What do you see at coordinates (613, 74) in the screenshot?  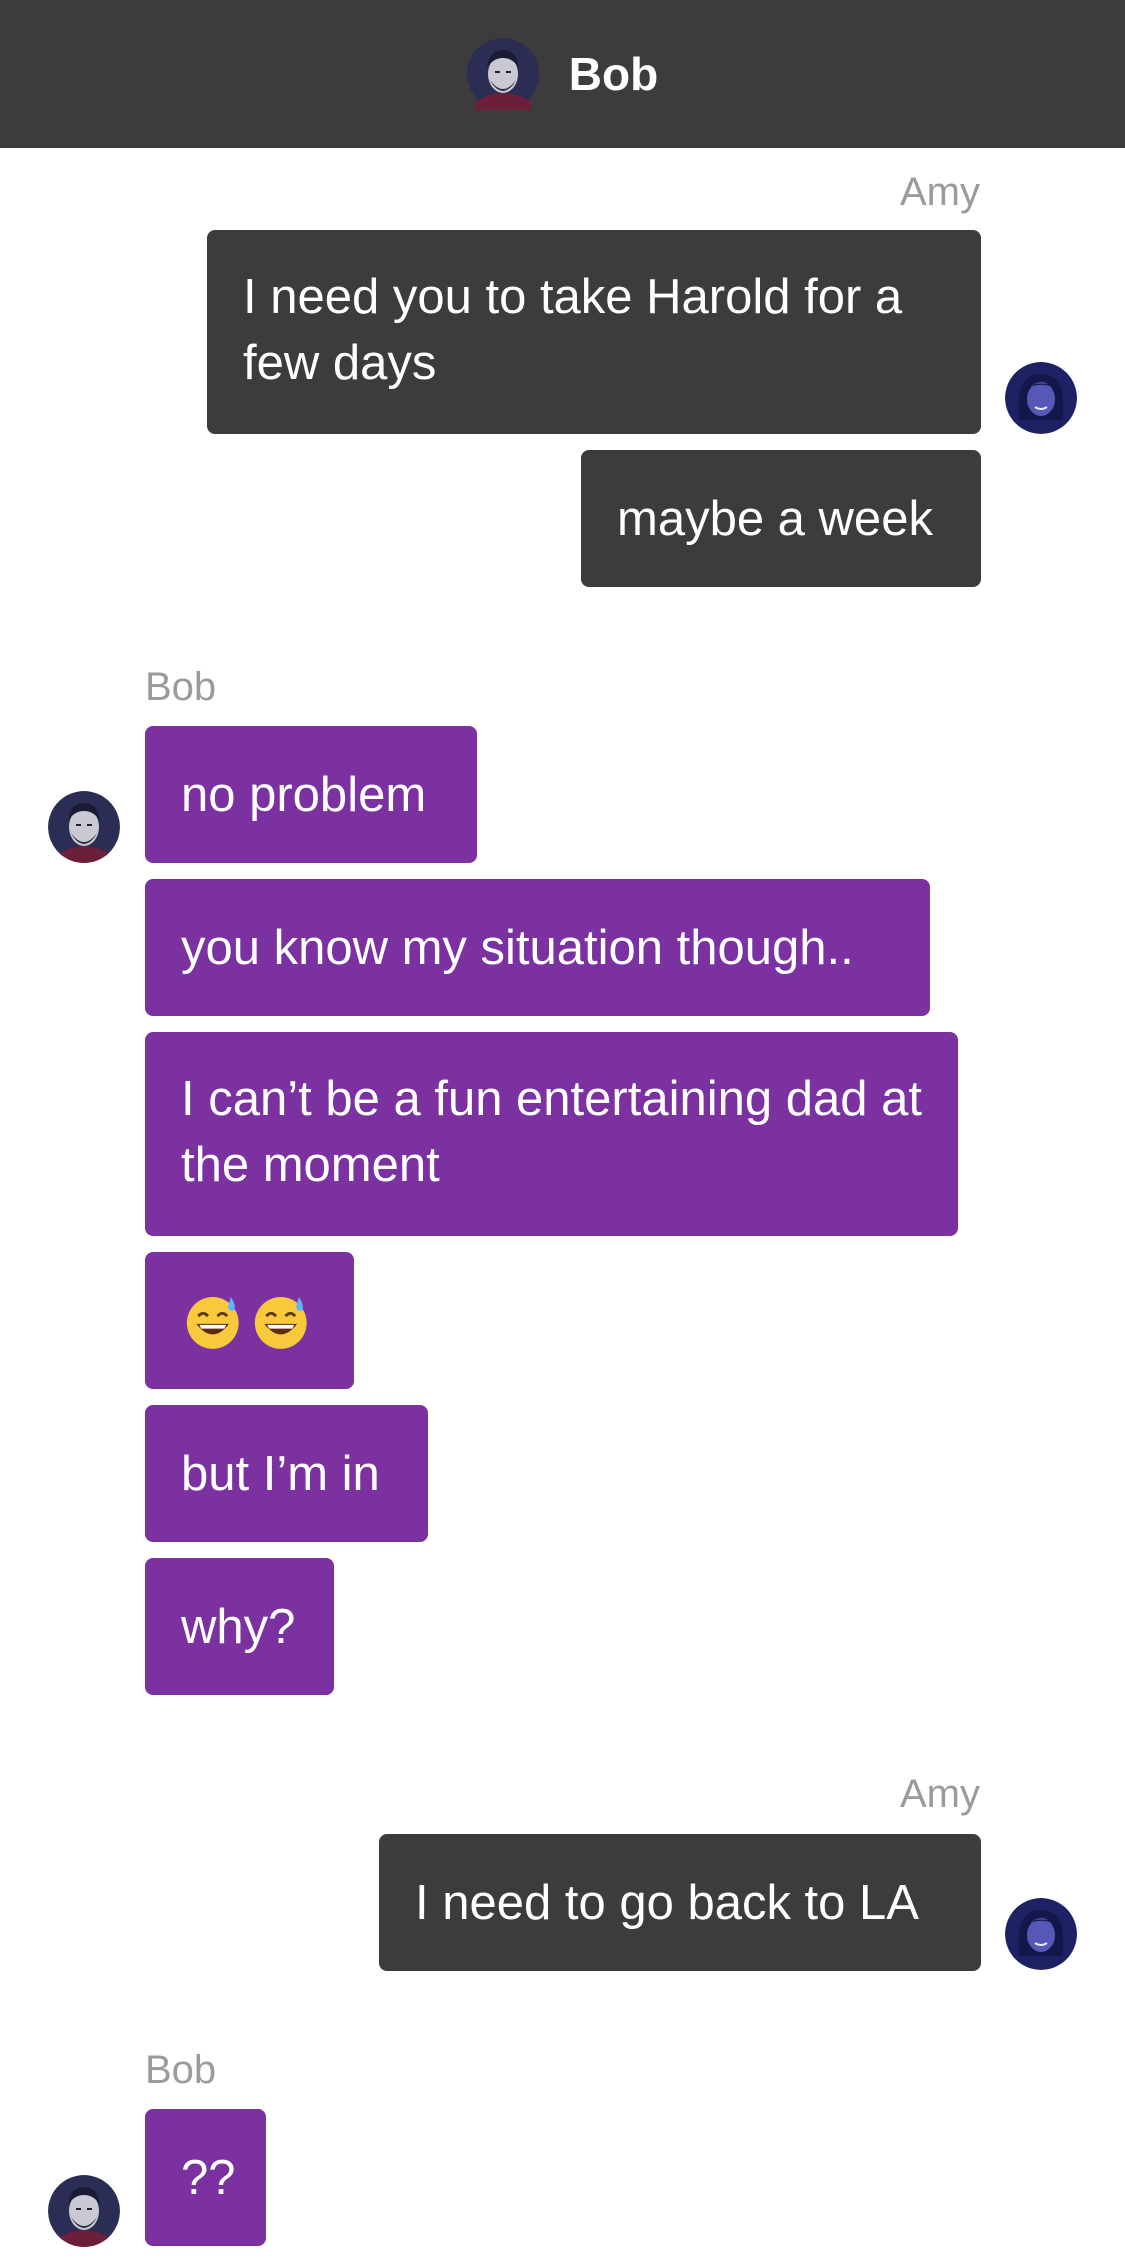 I see `chat-title: Bob` at bounding box center [613, 74].